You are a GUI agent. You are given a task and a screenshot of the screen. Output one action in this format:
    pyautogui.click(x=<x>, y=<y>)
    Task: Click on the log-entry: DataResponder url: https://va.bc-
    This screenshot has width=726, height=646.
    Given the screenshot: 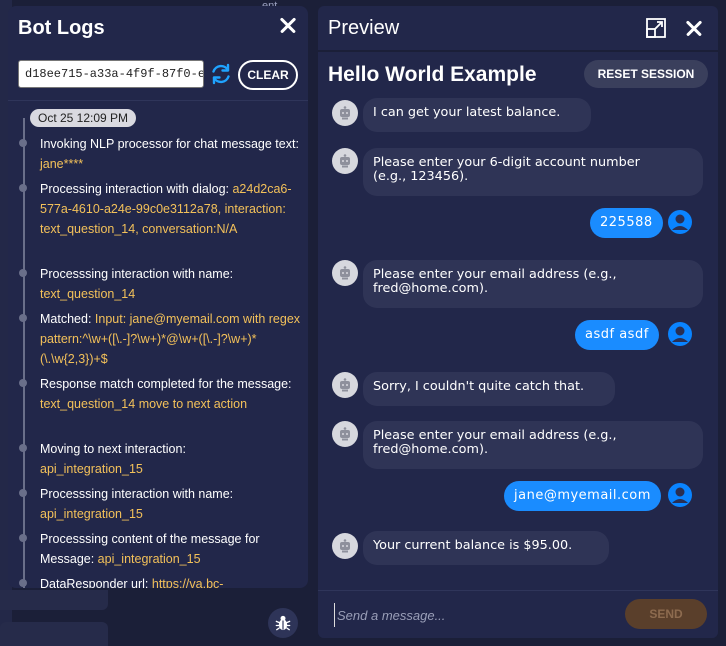 What is the action you would take?
    pyautogui.click(x=160, y=581)
    